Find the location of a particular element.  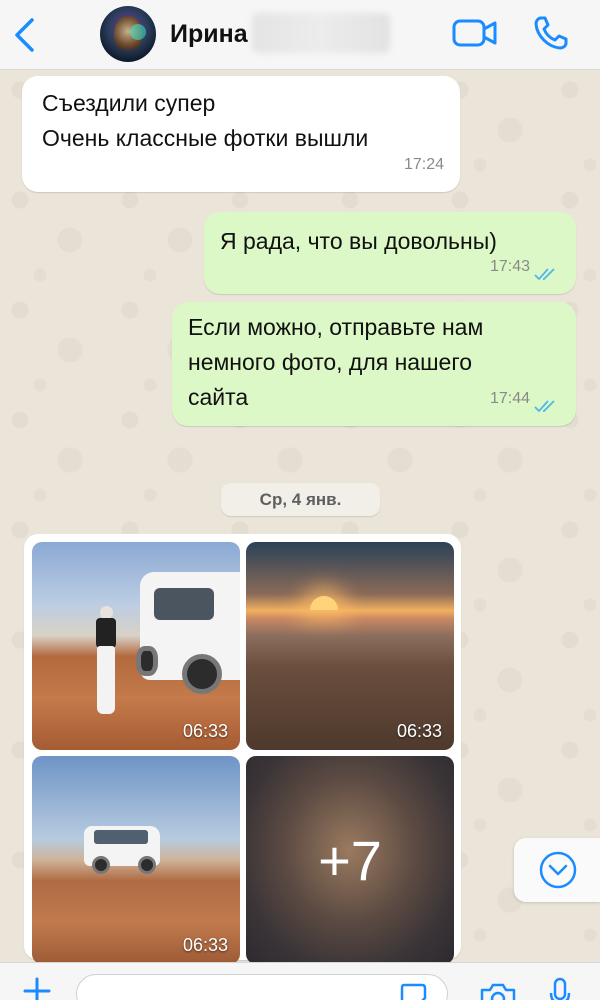

date-separator: Ср, 4 янв. is located at coordinates (300, 499).